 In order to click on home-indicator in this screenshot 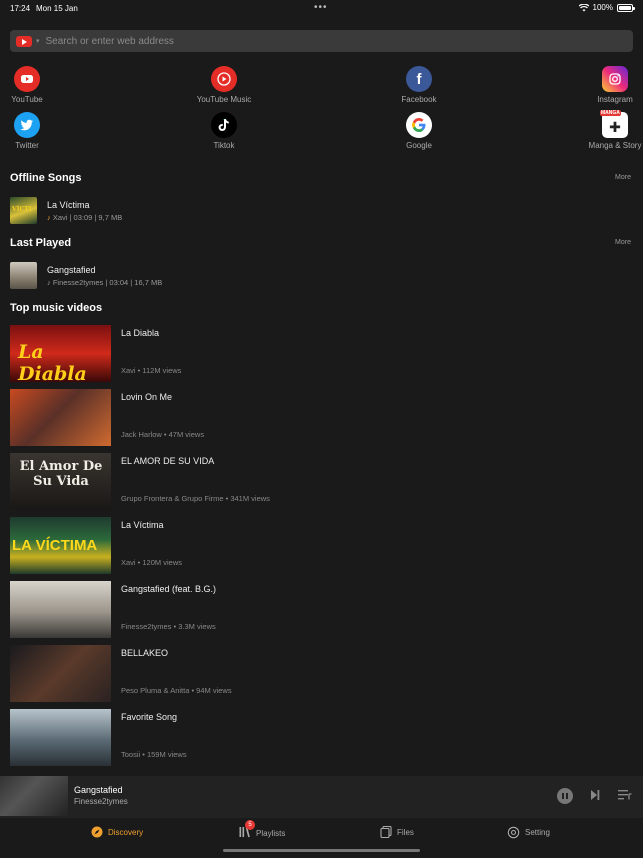, I will do `click(321, 850)`.